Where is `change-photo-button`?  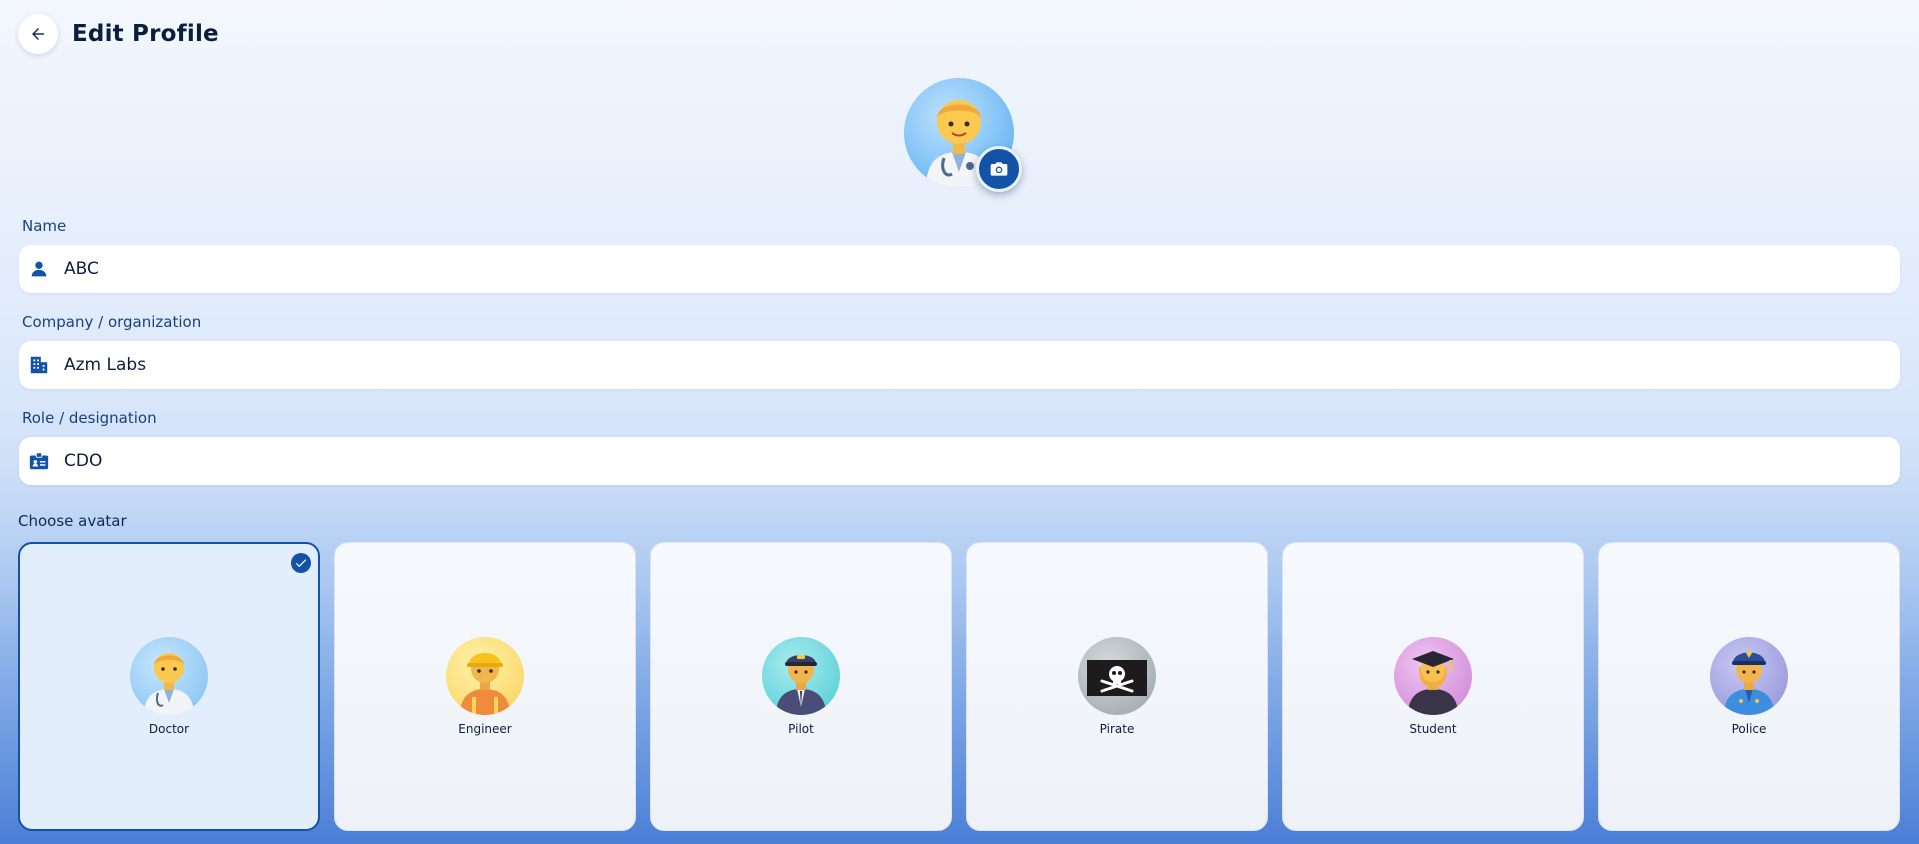 change-photo-button is located at coordinates (999, 169).